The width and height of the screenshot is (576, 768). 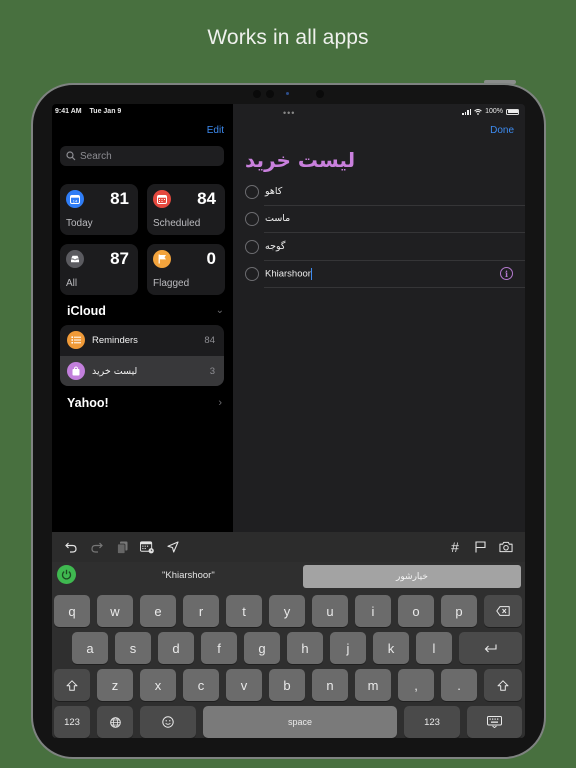 I want to click on chevron-right-icon: ›, so click(x=220, y=403).